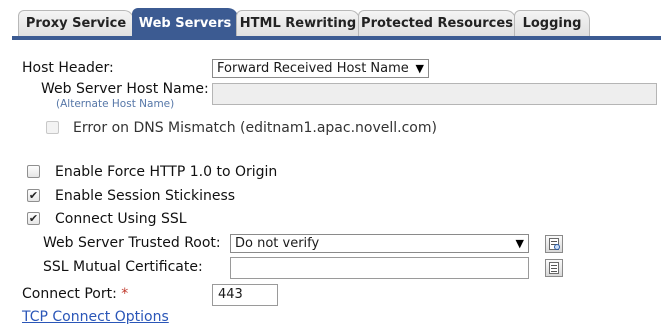  I want to click on session-stickiness-checkbox: ✔, so click(33, 195).